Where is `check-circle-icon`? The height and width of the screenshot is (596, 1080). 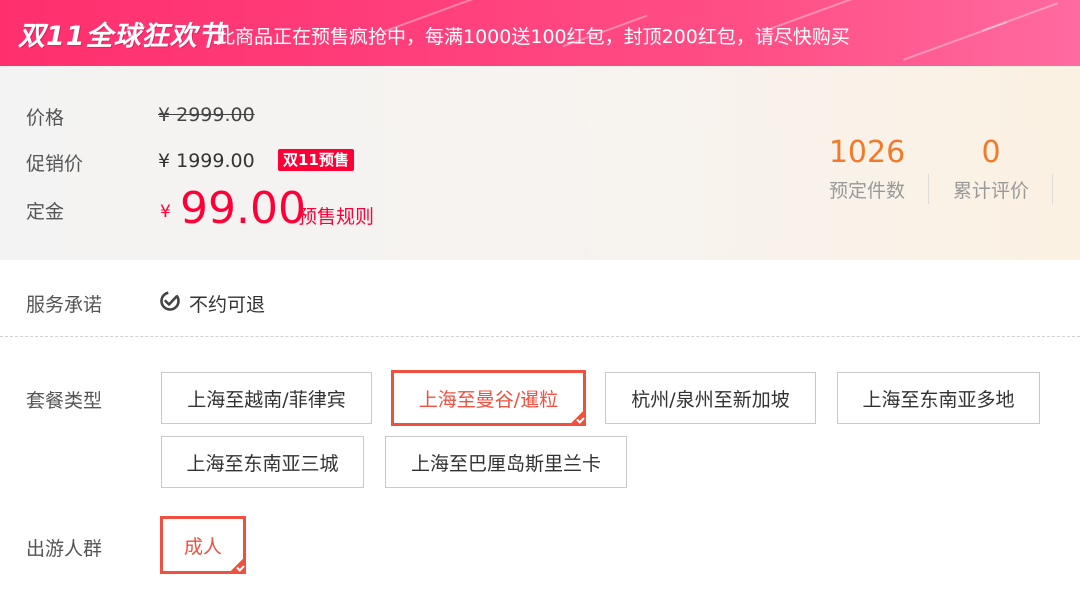 check-circle-icon is located at coordinates (170, 301).